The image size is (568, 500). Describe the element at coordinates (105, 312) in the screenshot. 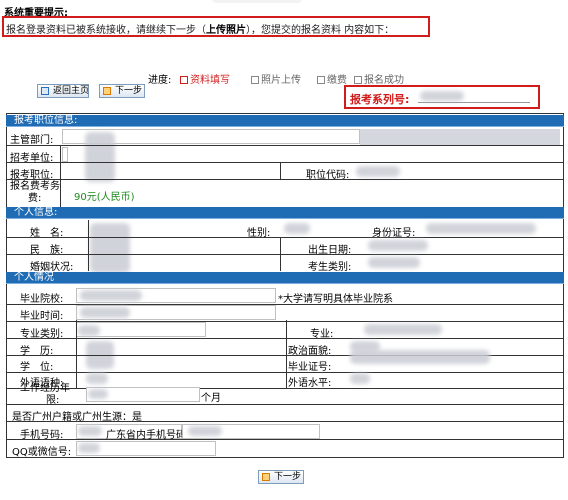

I see `graduation-time-redacted` at that location.